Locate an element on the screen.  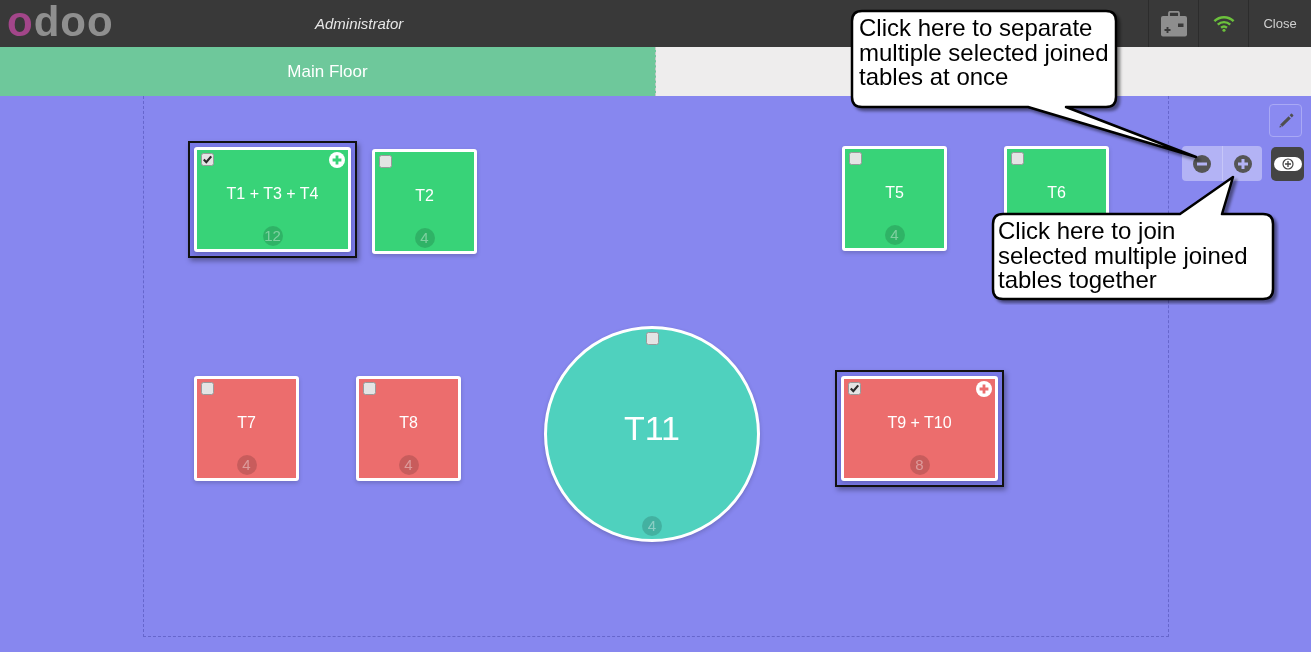
square-table: T8 4 is located at coordinates (408, 428).